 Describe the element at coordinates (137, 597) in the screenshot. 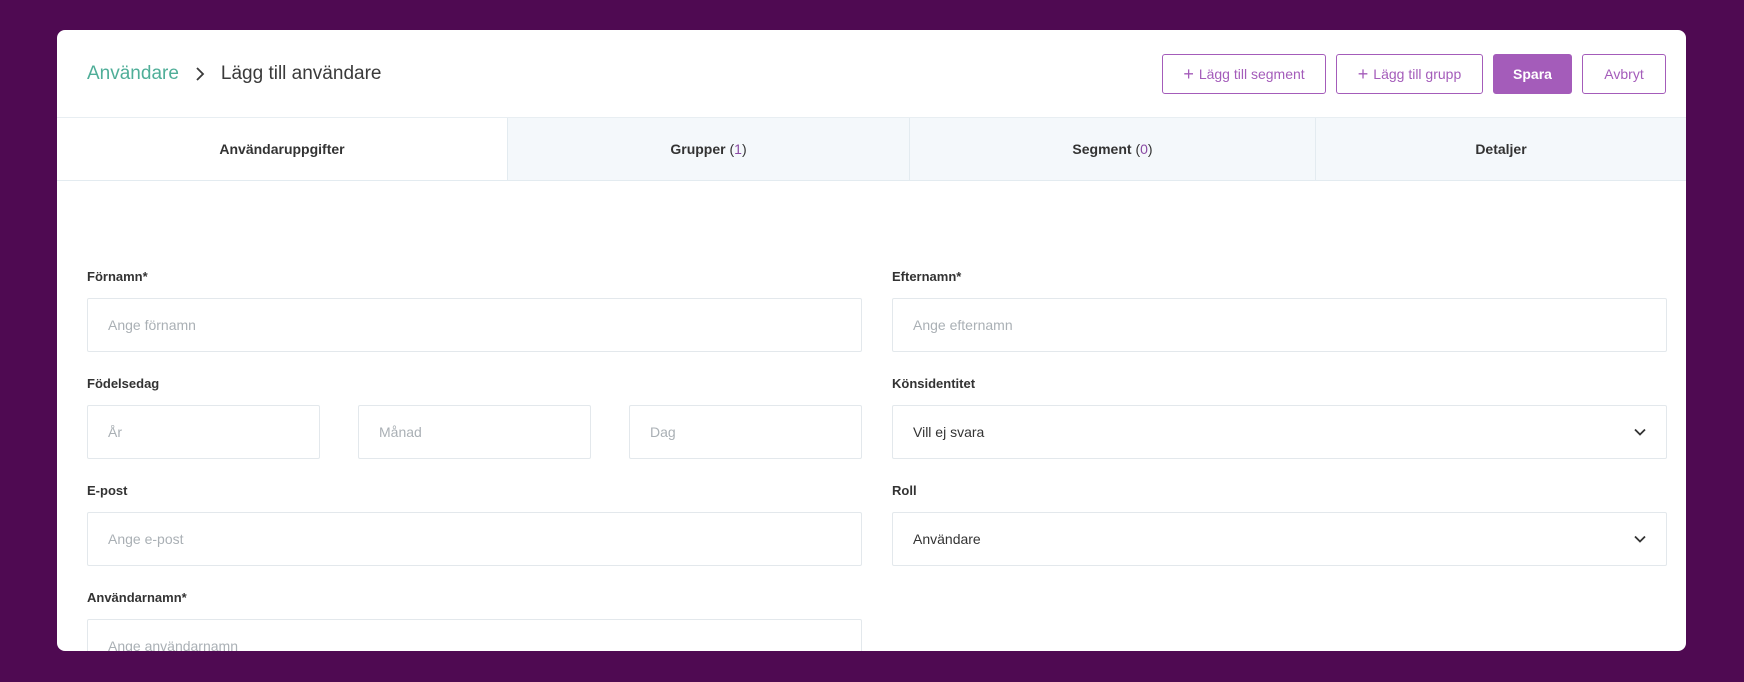

I see `username-label: Användarnamn*` at that location.